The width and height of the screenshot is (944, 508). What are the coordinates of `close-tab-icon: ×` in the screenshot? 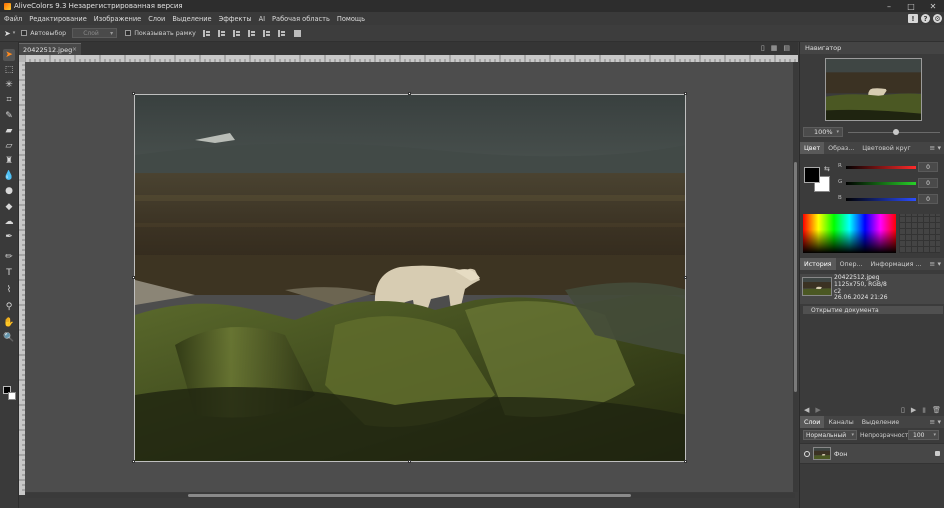 It's located at (74, 49).